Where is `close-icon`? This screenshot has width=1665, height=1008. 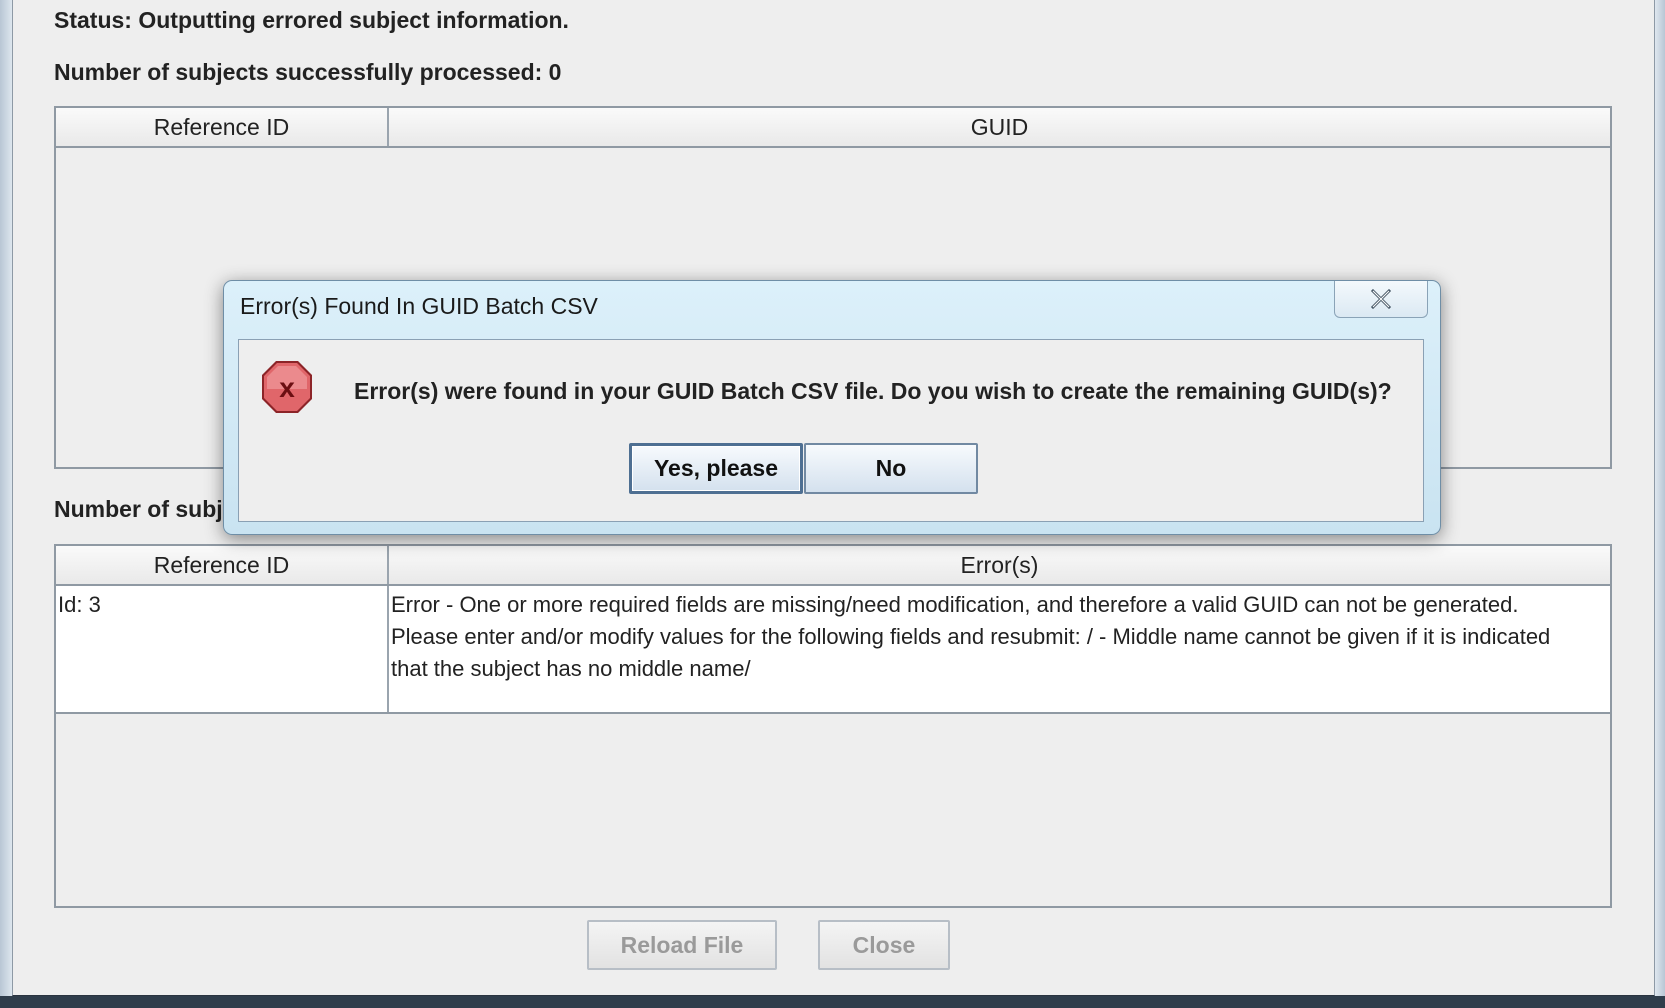
close-icon is located at coordinates (1381, 299).